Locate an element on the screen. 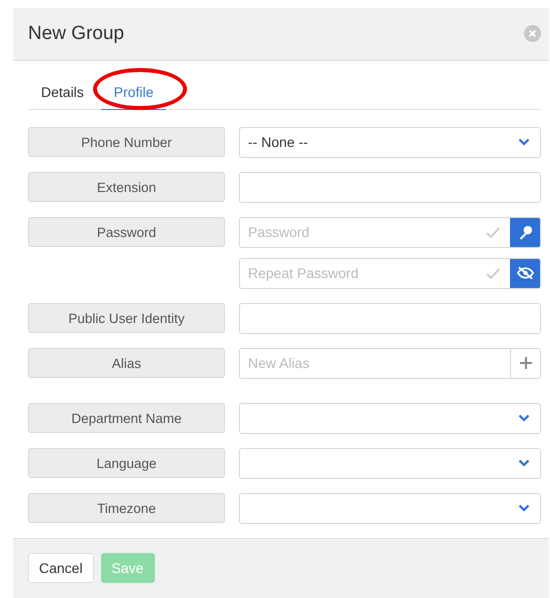  field-label: Password is located at coordinates (126, 232).